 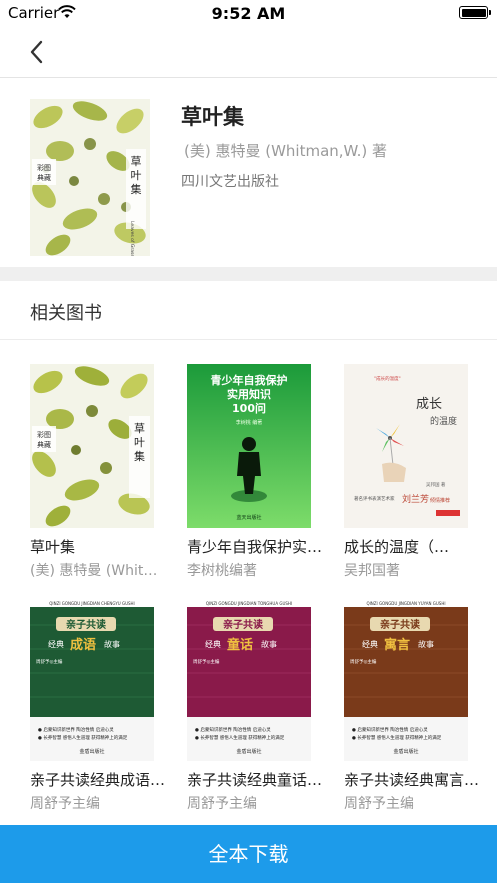 What do you see at coordinates (397, 645) in the screenshot?
I see `svg-text: 寓言` at bounding box center [397, 645].